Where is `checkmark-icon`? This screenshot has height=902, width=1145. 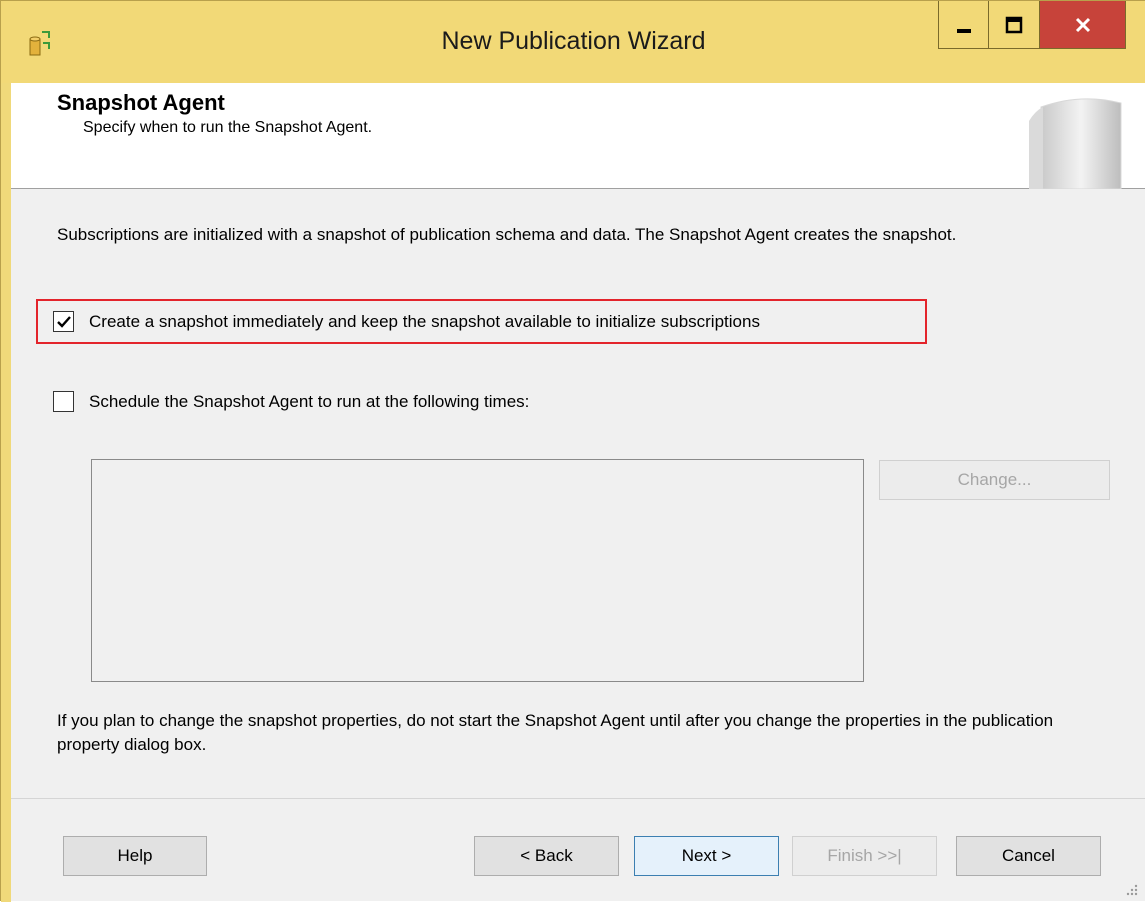
checkmark-icon is located at coordinates (63, 321).